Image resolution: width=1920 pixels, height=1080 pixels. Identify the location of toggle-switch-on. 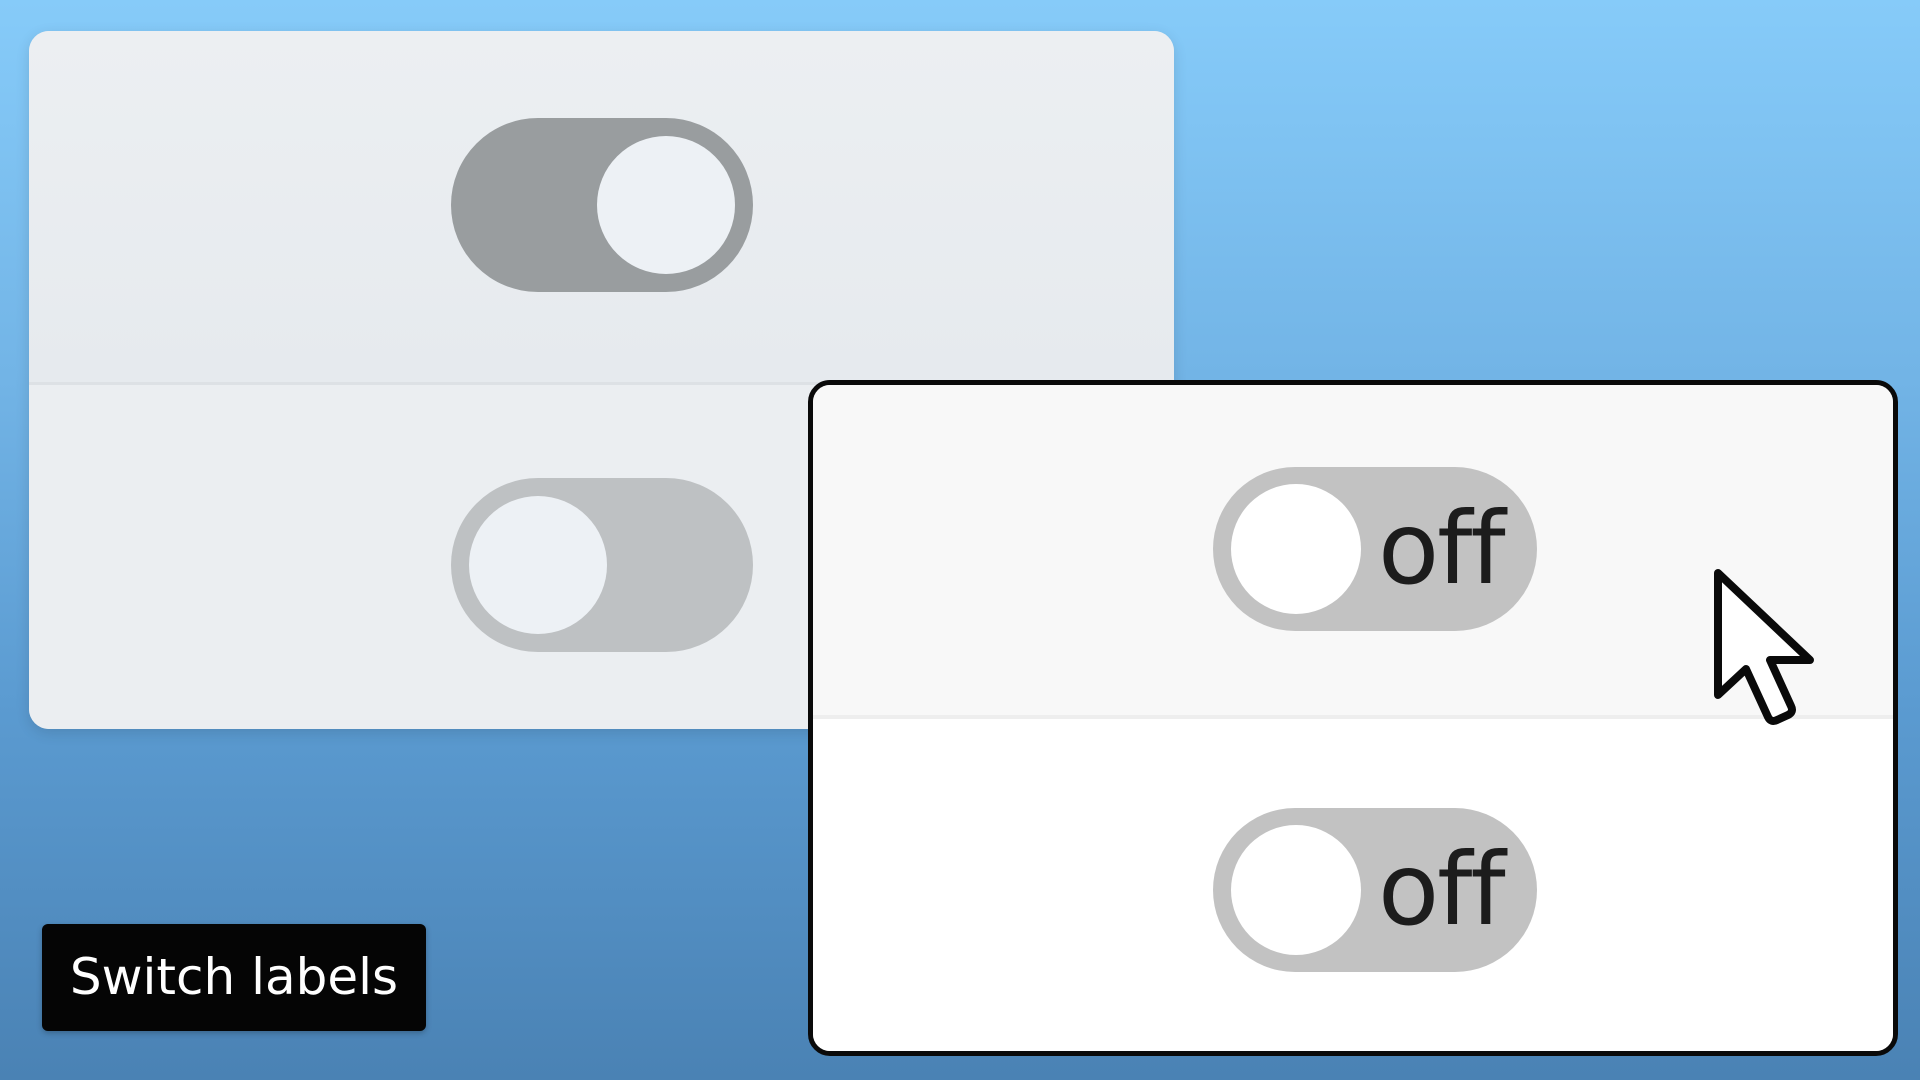
(602, 205).